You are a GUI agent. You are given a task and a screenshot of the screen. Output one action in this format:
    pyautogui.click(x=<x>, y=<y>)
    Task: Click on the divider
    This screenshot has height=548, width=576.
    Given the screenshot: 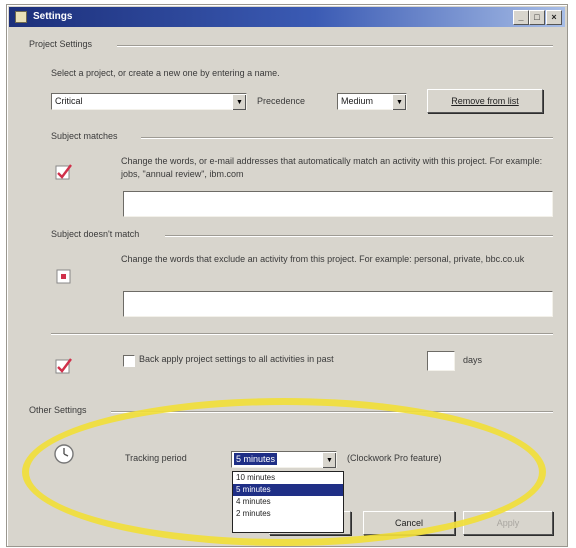 What is the action you would take?
    pyautogui.click(x=302, y=334)
    